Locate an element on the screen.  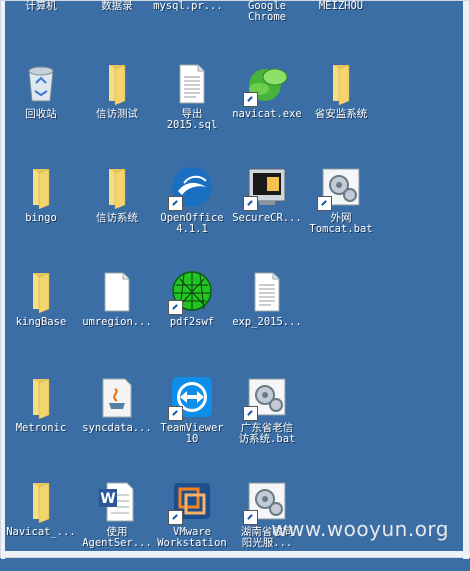
desktop-icon-external-tomcat: 外网 Tomcat.bat is located at coordinates (341, 211).